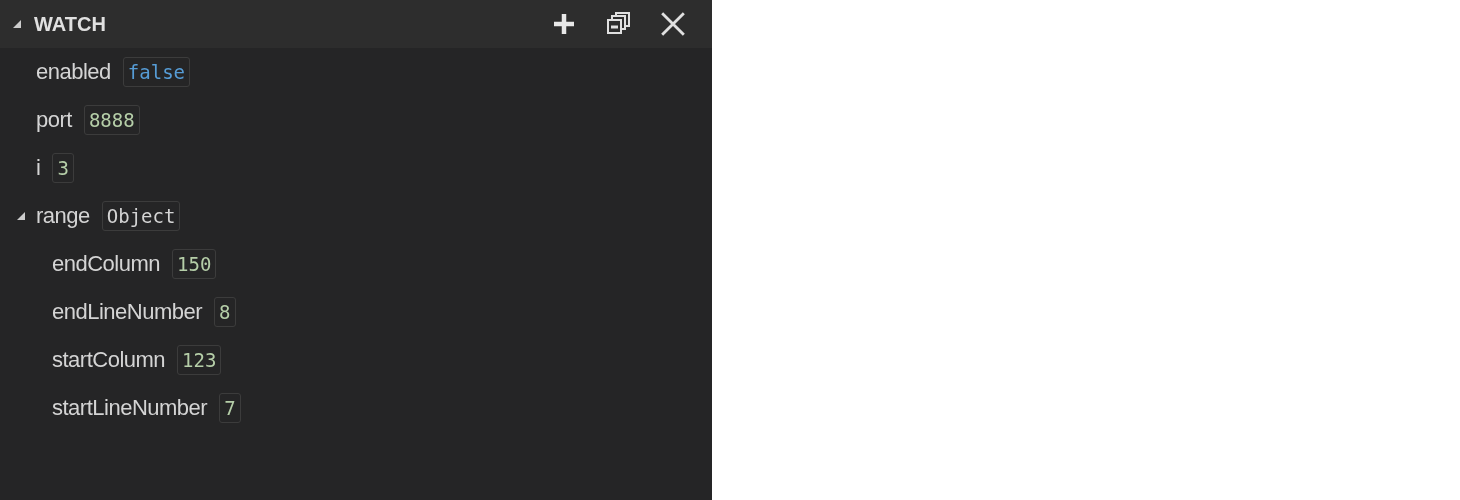 The height and width of the screenshot is (500, 1460). I want to click on panel-title: WATCH, so click(70, 24).